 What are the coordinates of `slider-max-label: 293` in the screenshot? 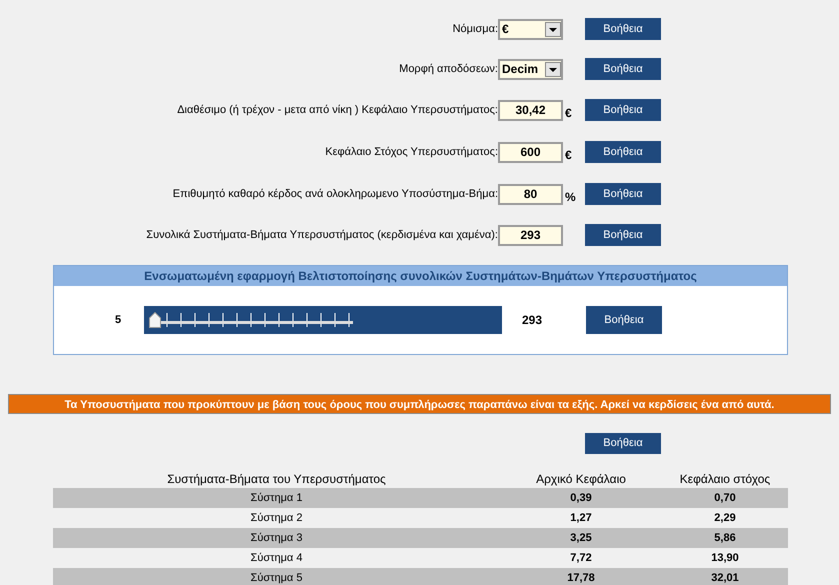 It's located at (532, 320).